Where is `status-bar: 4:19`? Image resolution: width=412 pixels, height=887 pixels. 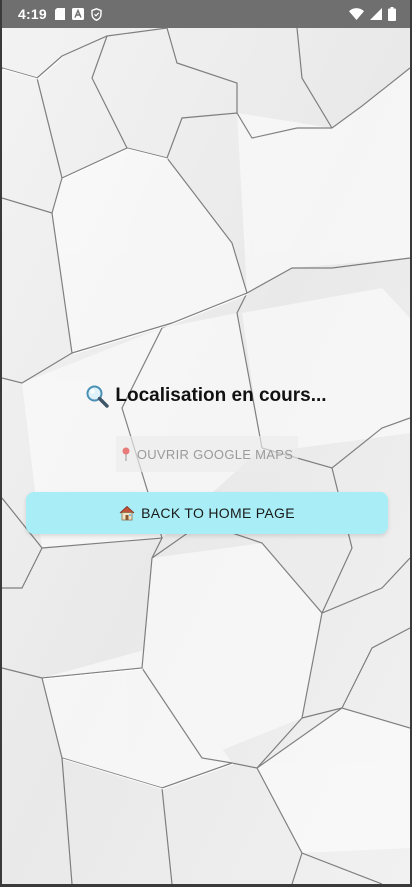
status-bar: 4:19 is located at coordinates (206, 14).